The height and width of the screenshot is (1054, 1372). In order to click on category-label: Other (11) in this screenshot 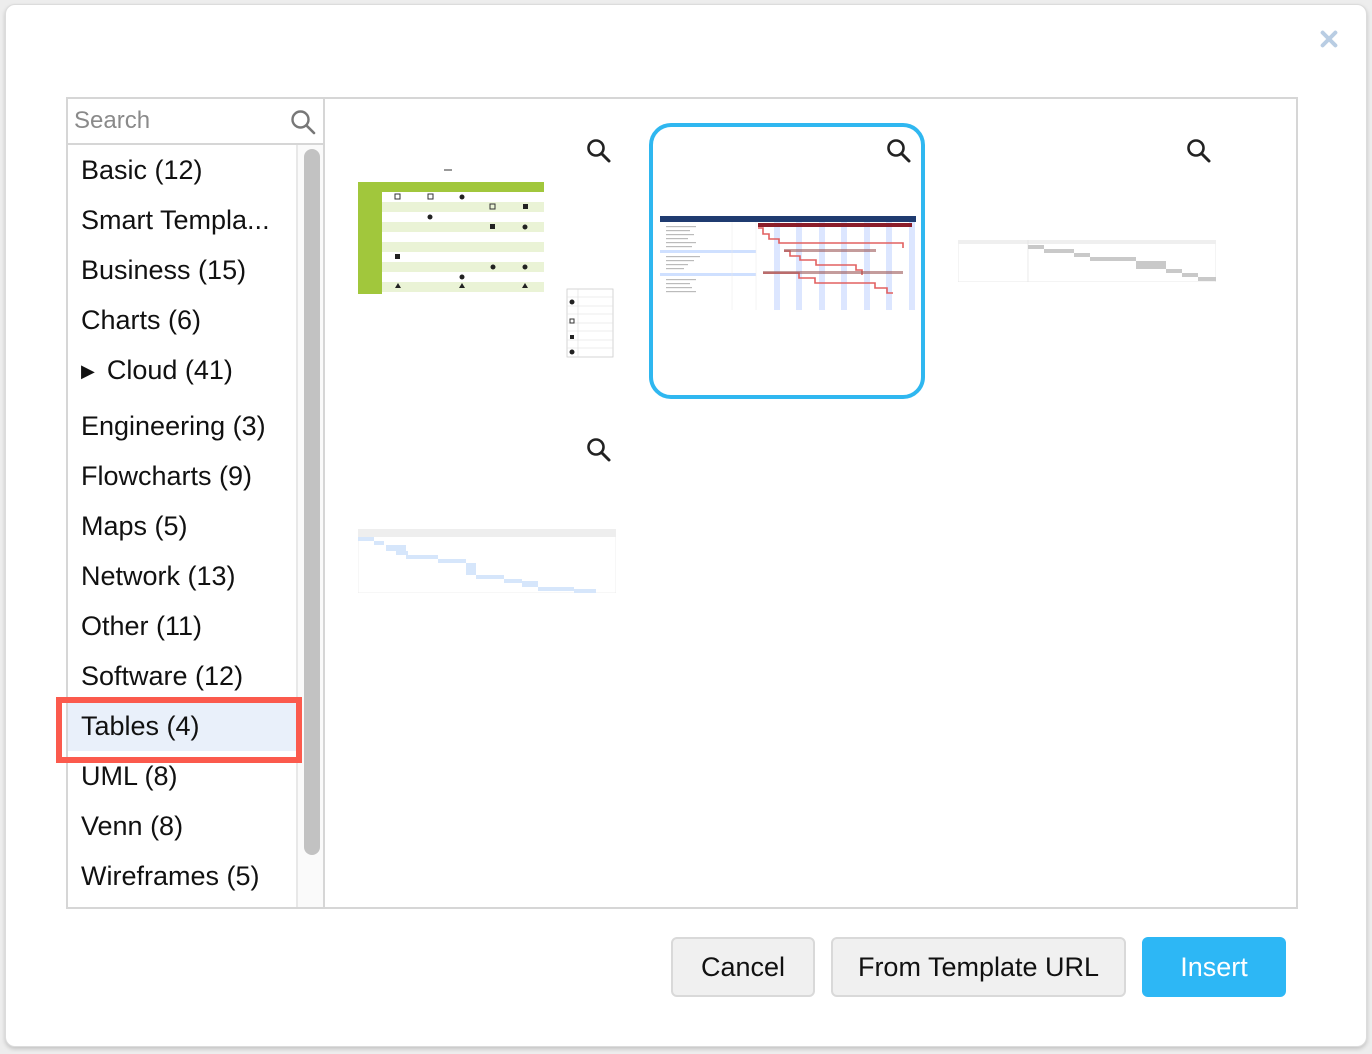, I will do `click(142, 626)`.